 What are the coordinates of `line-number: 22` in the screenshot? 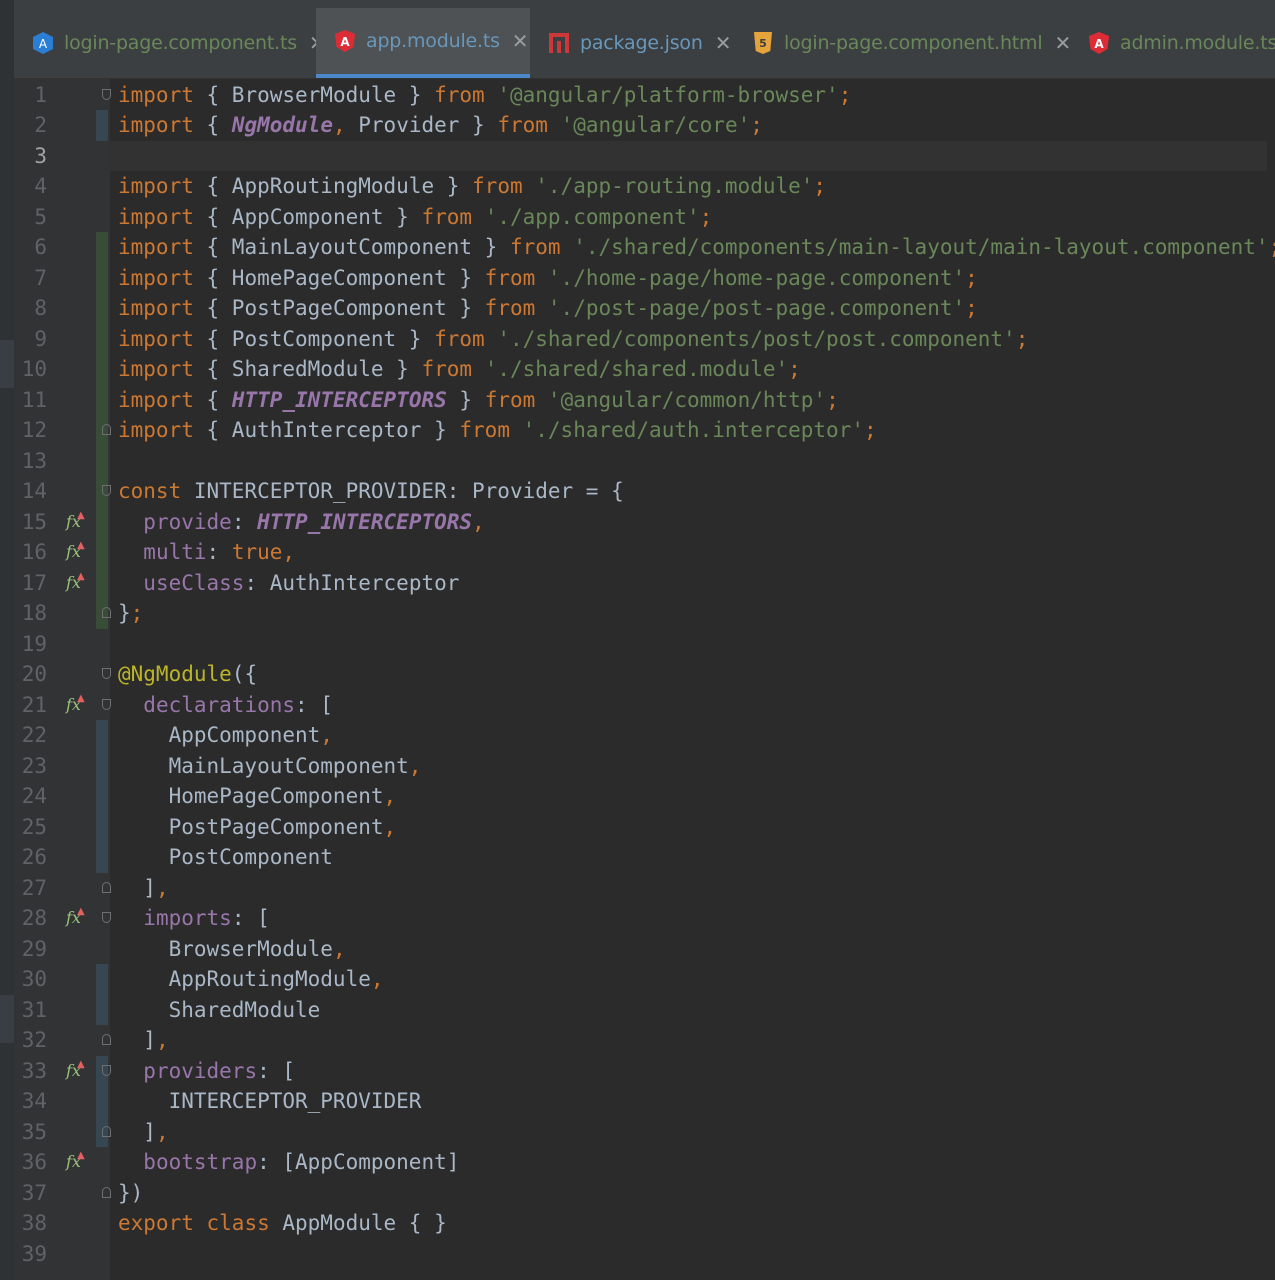 It's located at (34, 735).